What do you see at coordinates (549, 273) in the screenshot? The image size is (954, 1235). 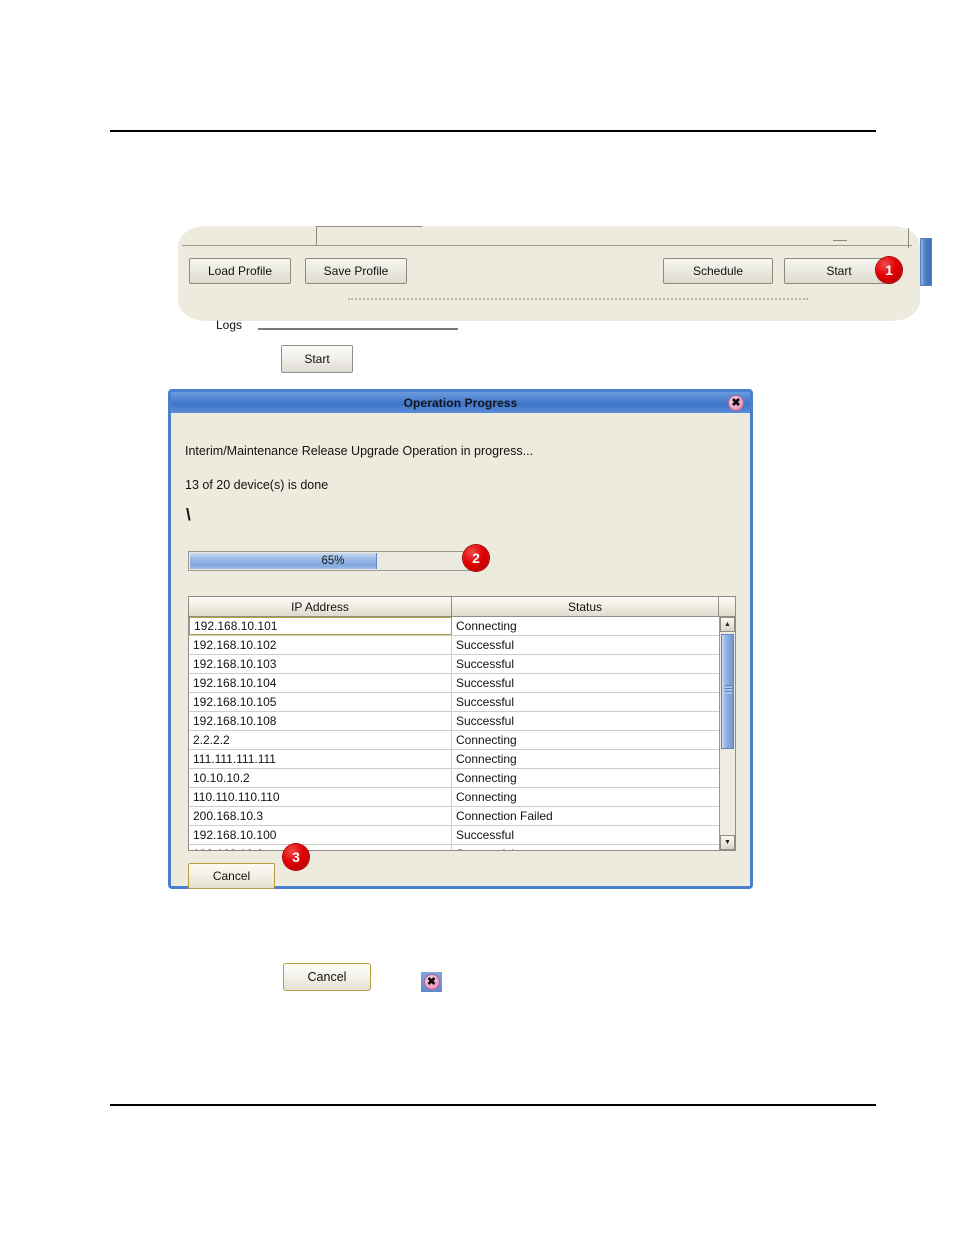 I see `panel-background: Load Profile Save Profile Schedule Start` at bounding box center [549, 273].